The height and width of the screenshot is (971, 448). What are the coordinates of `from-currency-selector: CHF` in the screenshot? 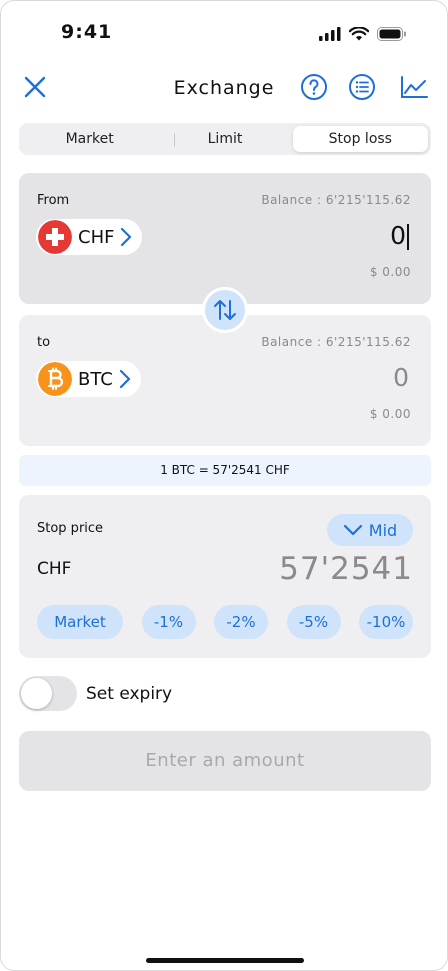 It's located at (89, 237).